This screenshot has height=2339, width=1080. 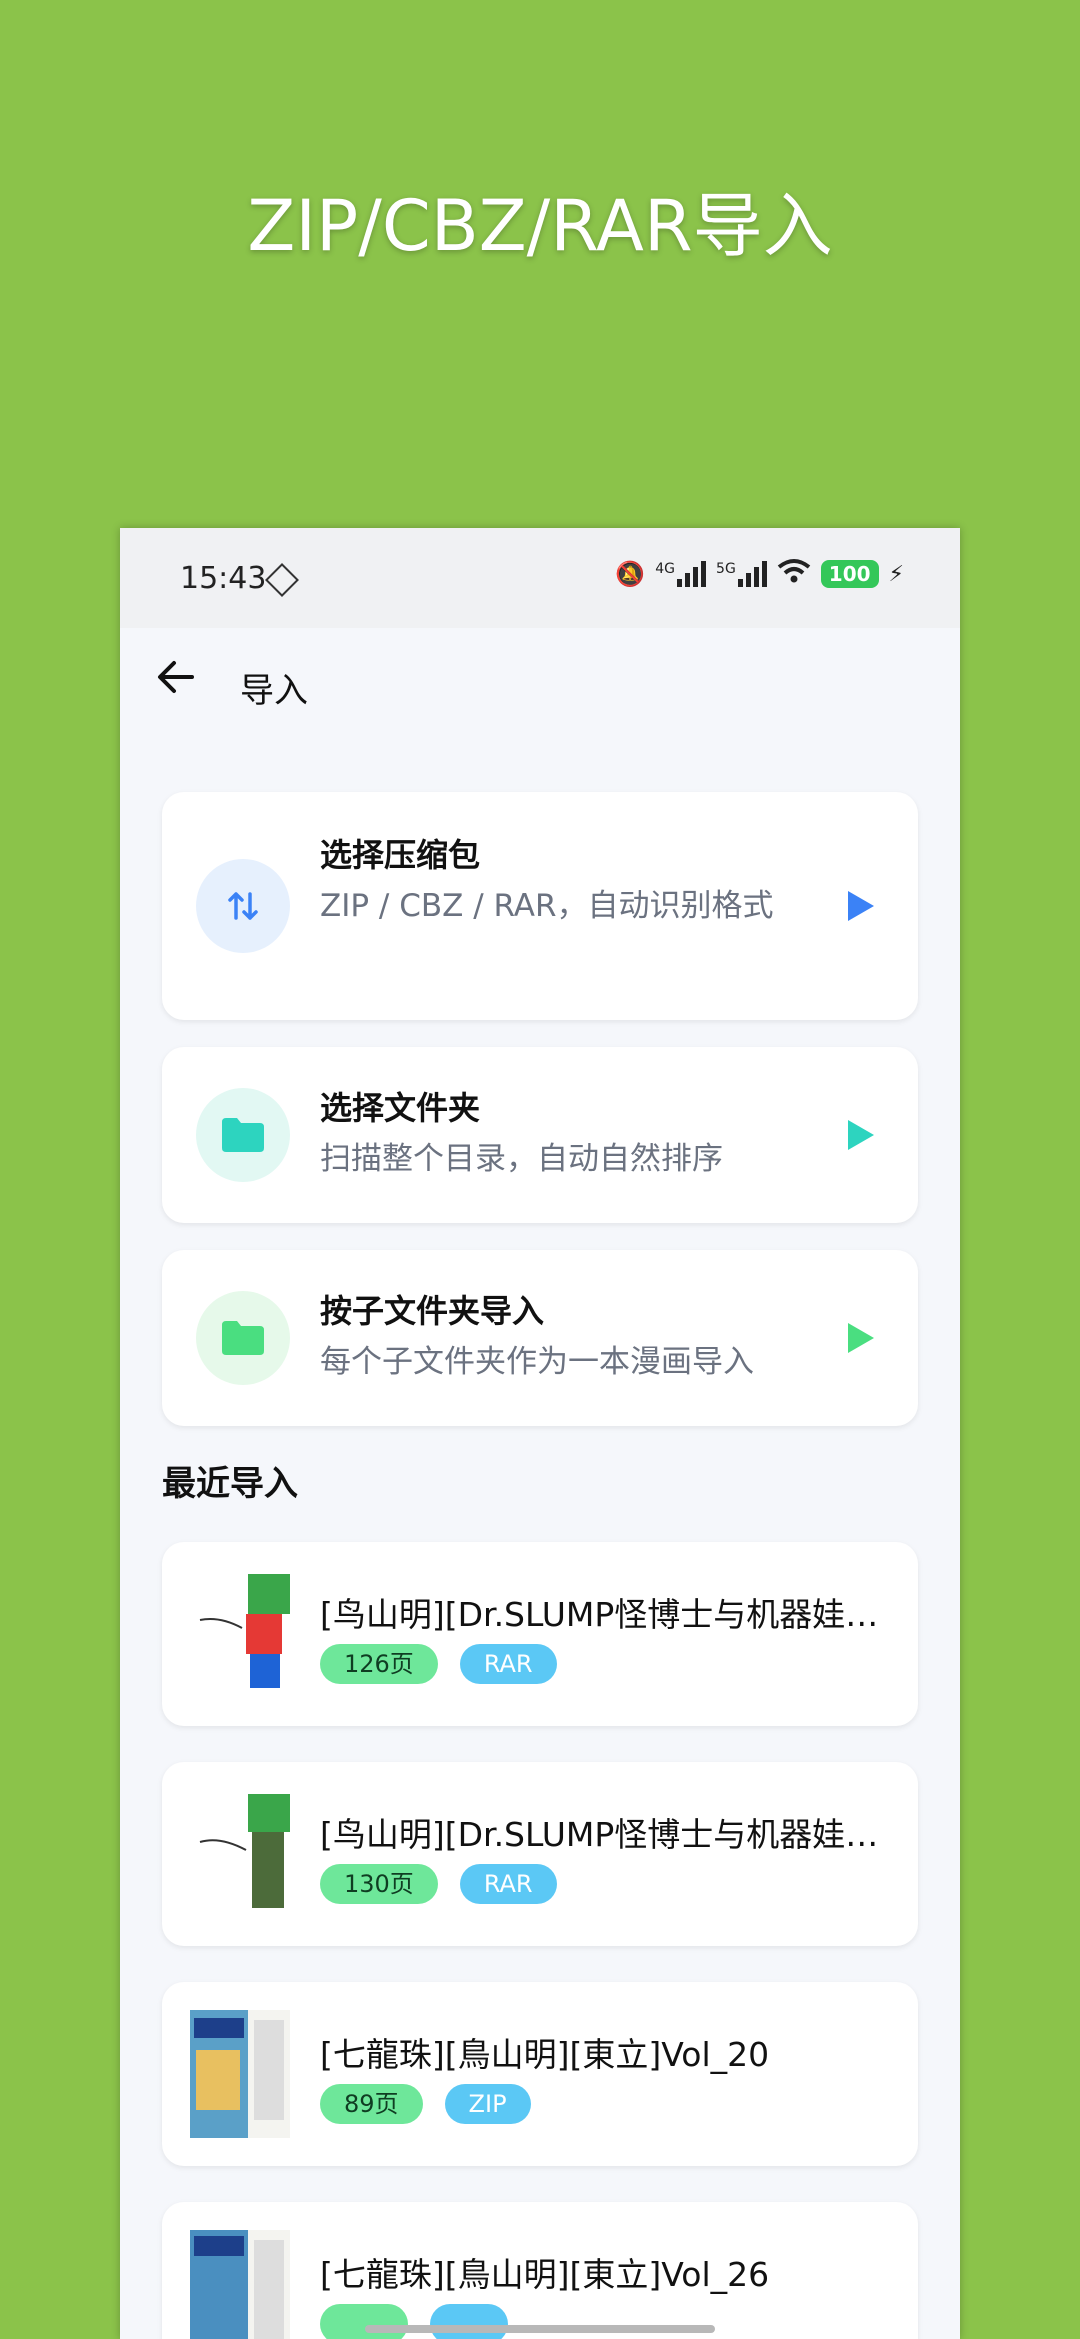 I want to click on wifi-icon, so click(x=794, y=574).